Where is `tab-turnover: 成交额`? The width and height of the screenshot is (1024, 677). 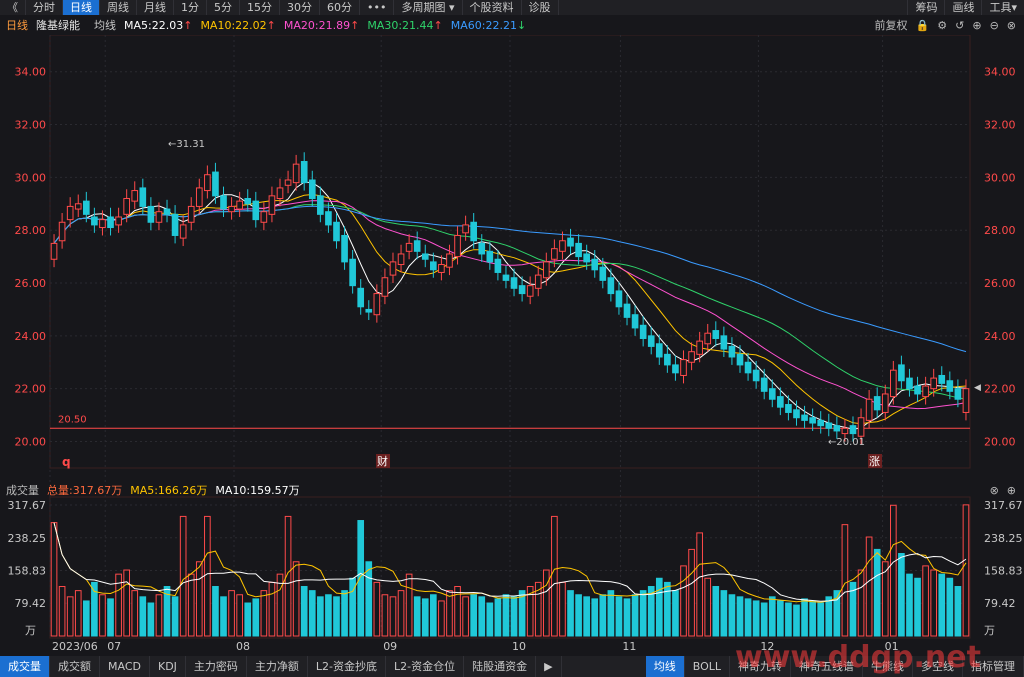
tab-turnover: 成交额 is located at coordinates (75, 666).